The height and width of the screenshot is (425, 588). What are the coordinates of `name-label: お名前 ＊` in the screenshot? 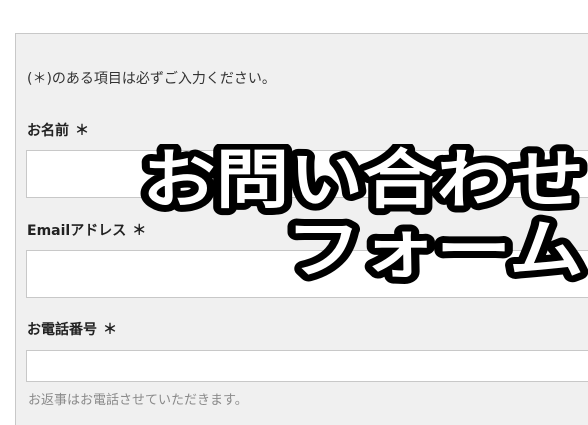 It's located at (58, 130).